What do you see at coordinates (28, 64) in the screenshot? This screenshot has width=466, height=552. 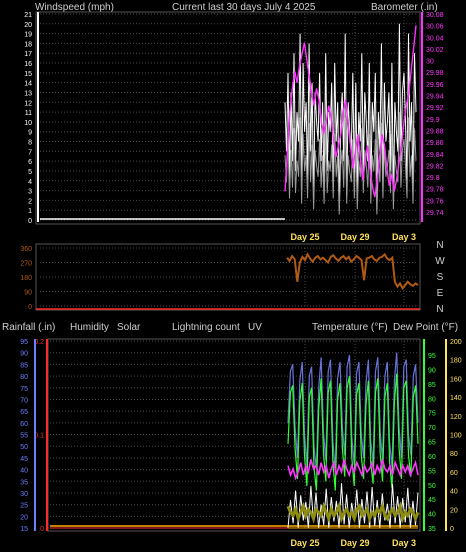 I see `windspeed-tick: 16` at bounding box center [28, 64].